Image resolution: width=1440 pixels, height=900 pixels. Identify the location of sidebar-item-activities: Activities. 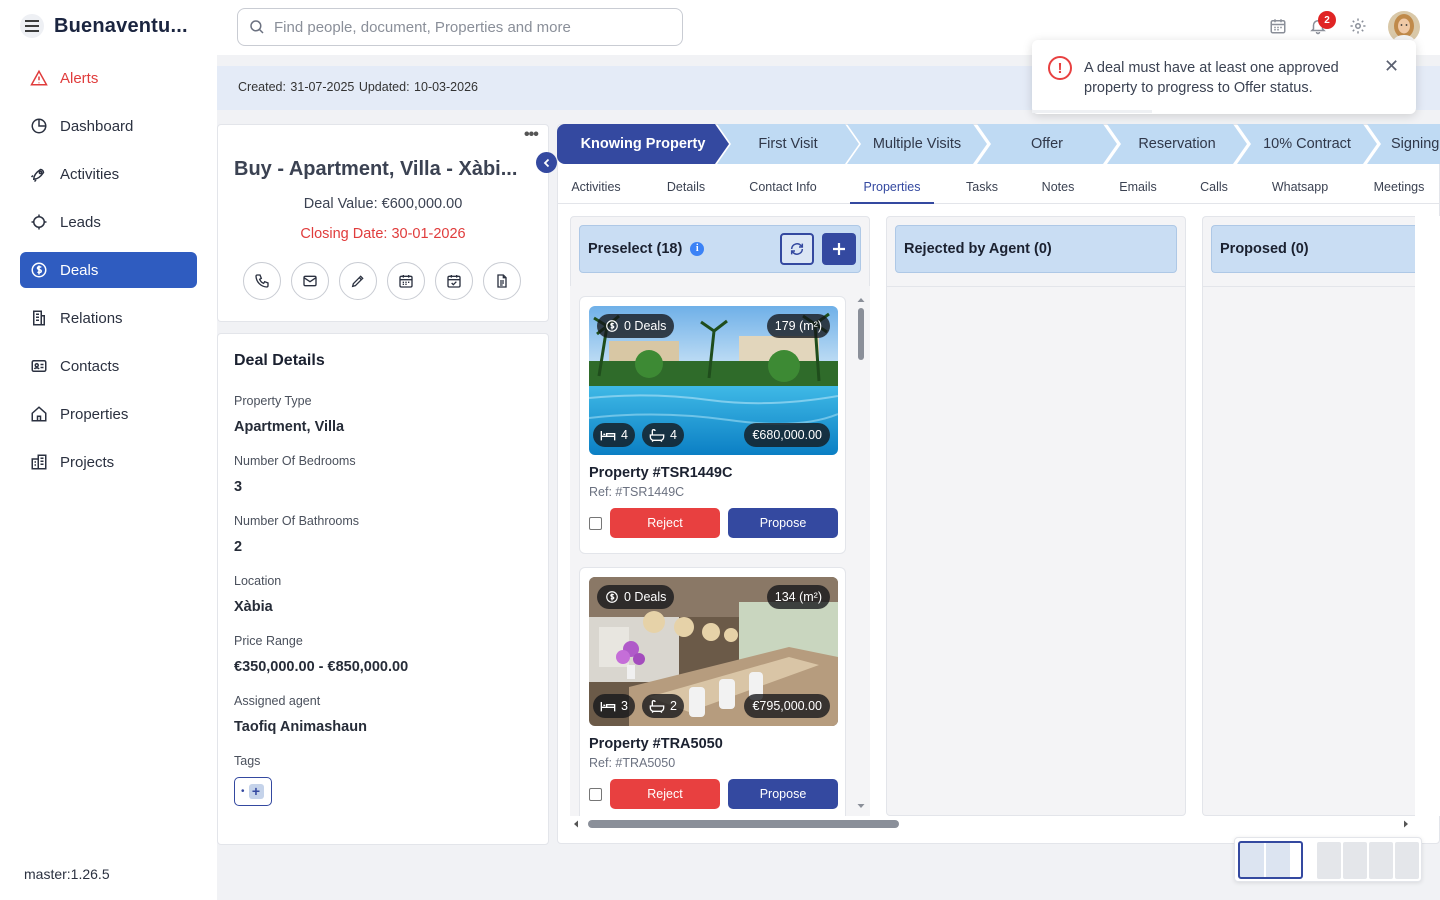
(108, 174).